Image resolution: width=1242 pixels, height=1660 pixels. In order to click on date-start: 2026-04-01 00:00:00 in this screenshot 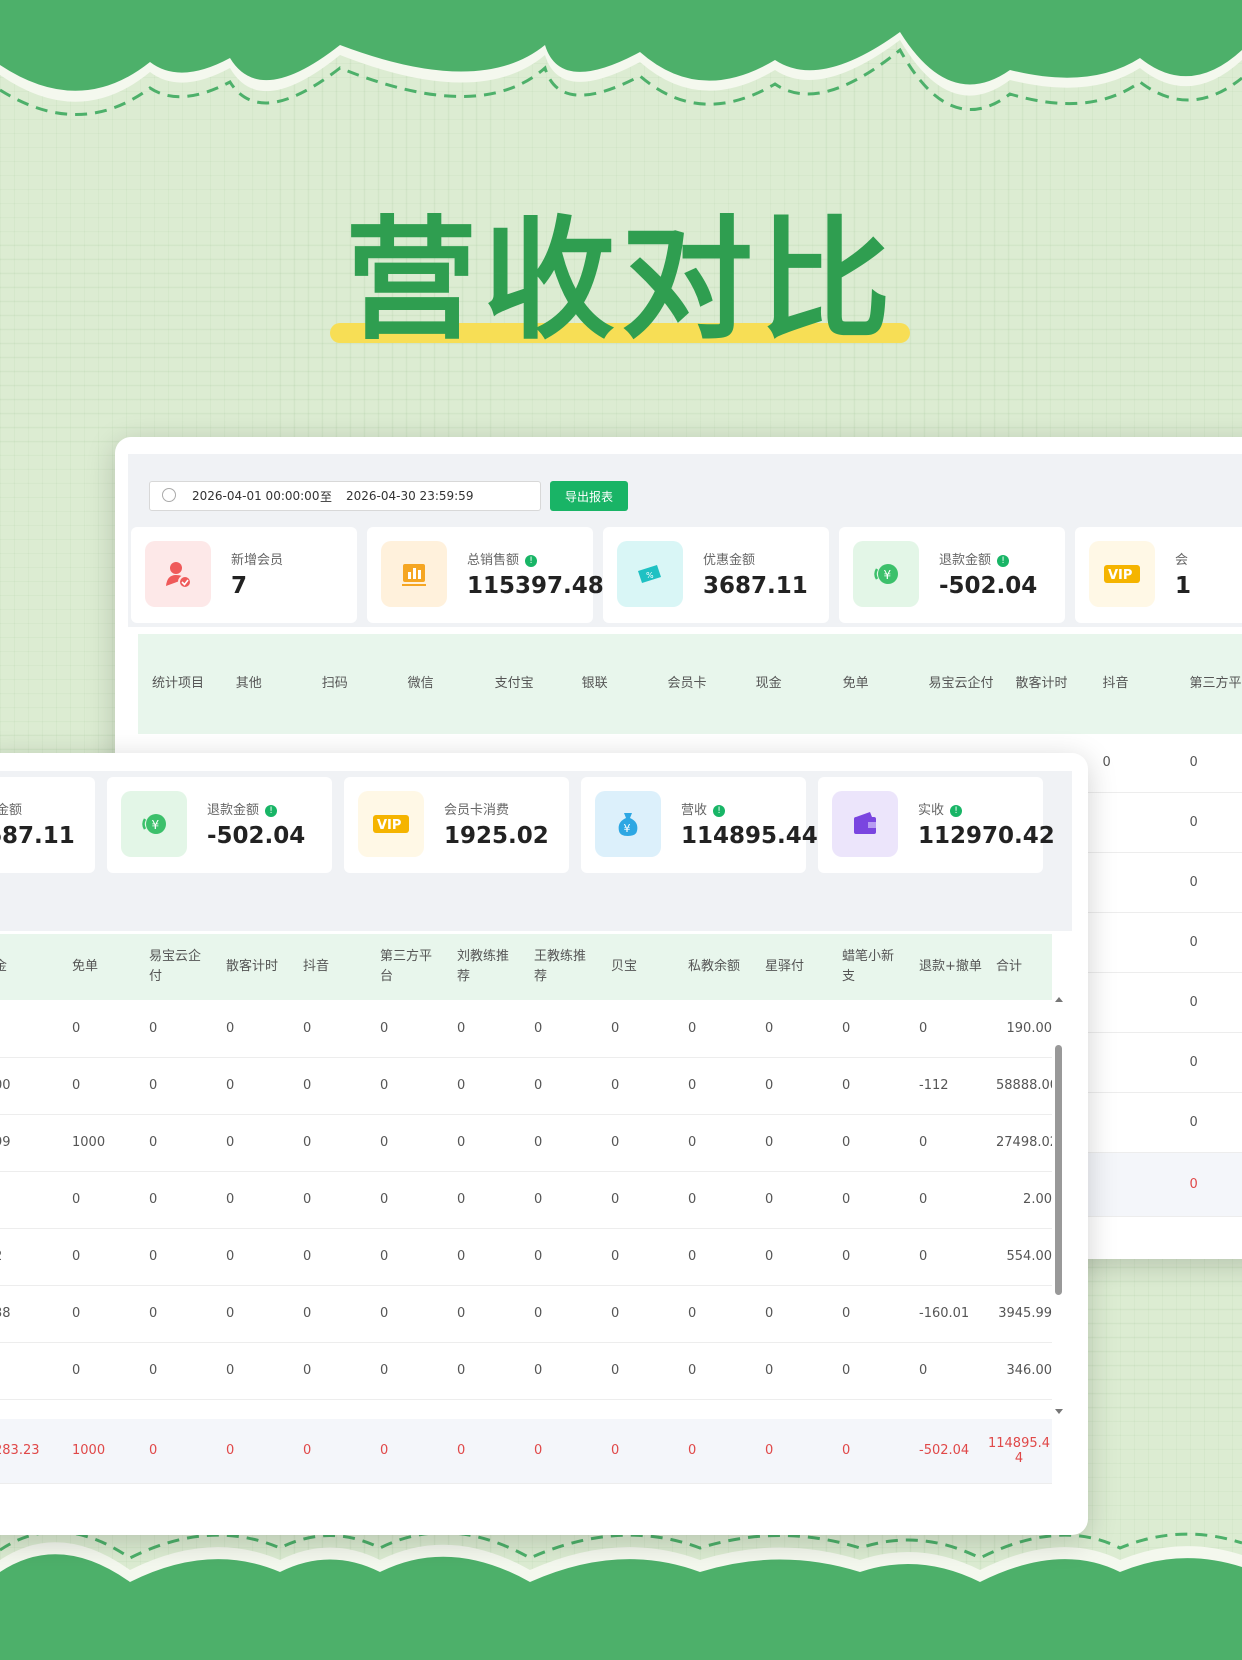, I will do `click(255, 496)`.